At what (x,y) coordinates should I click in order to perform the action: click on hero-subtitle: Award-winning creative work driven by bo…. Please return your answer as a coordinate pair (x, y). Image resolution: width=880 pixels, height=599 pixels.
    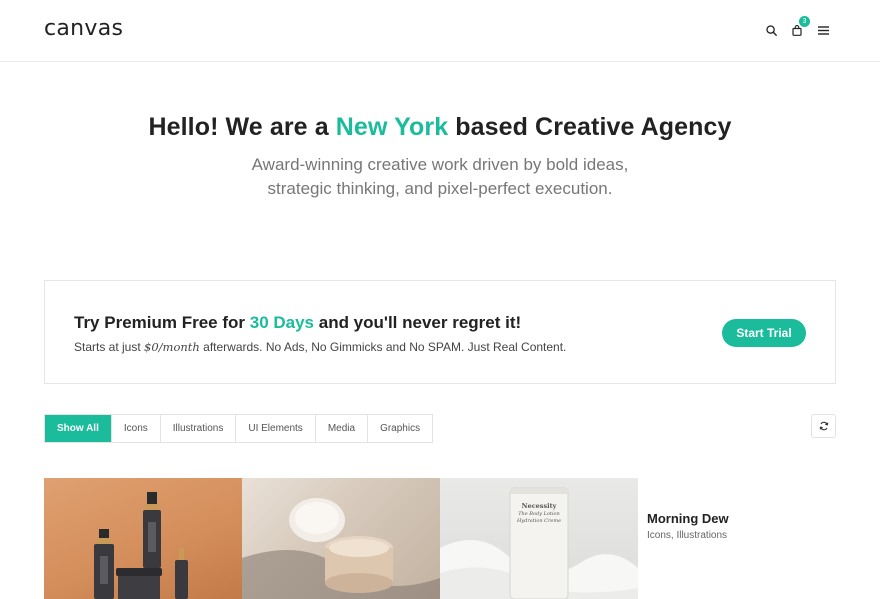
    Looking at the image, I should click on (440, 177).